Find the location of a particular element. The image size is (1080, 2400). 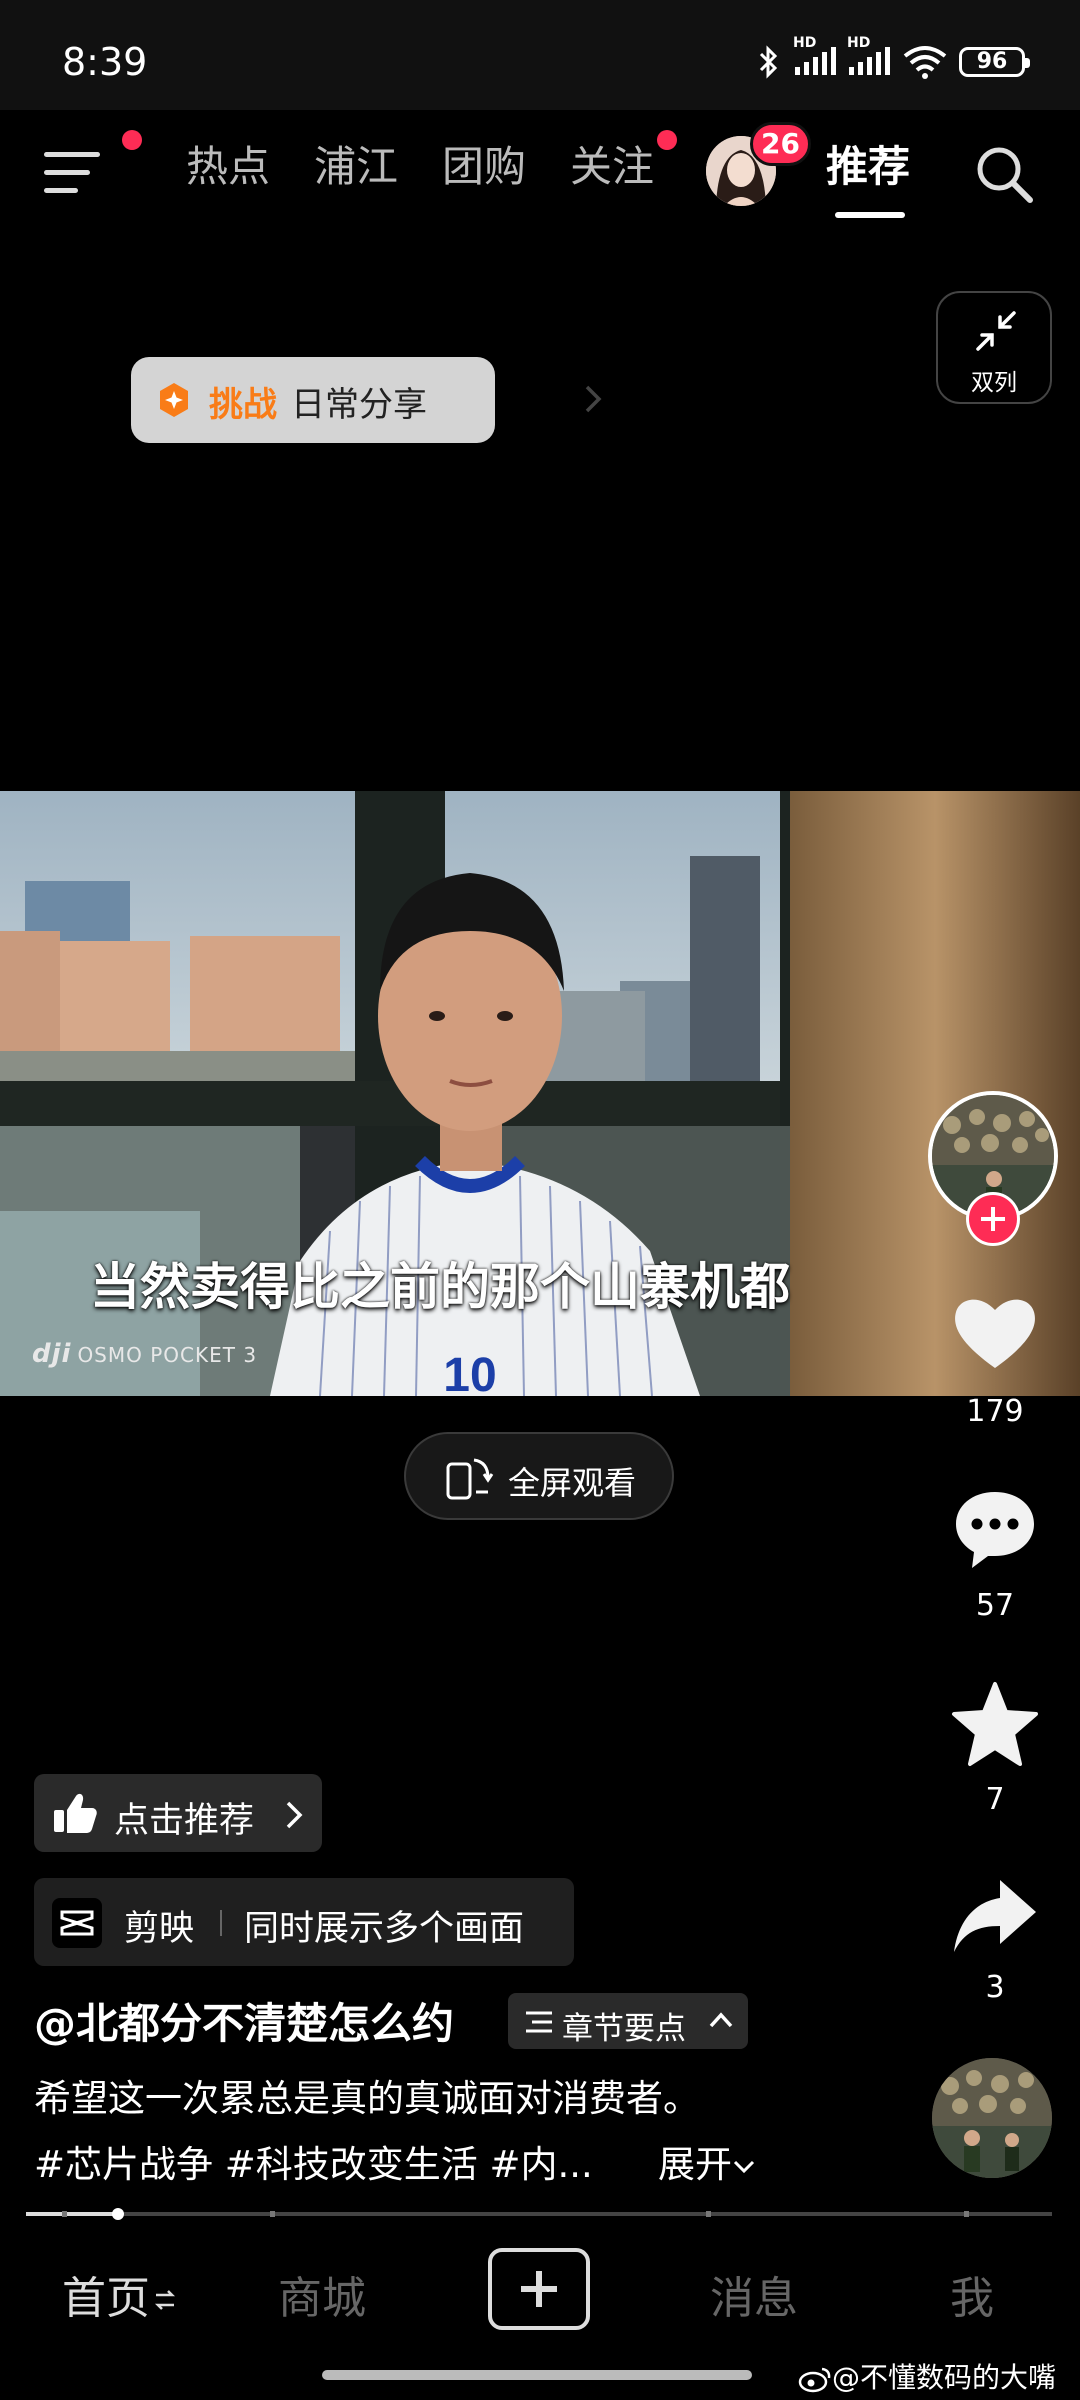

star-icon is located at coordinates (995, 1725).